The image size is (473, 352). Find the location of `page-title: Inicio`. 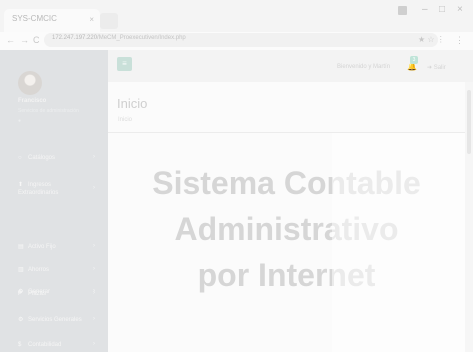

page-title: Inicio is located at coordinates (132, 103).